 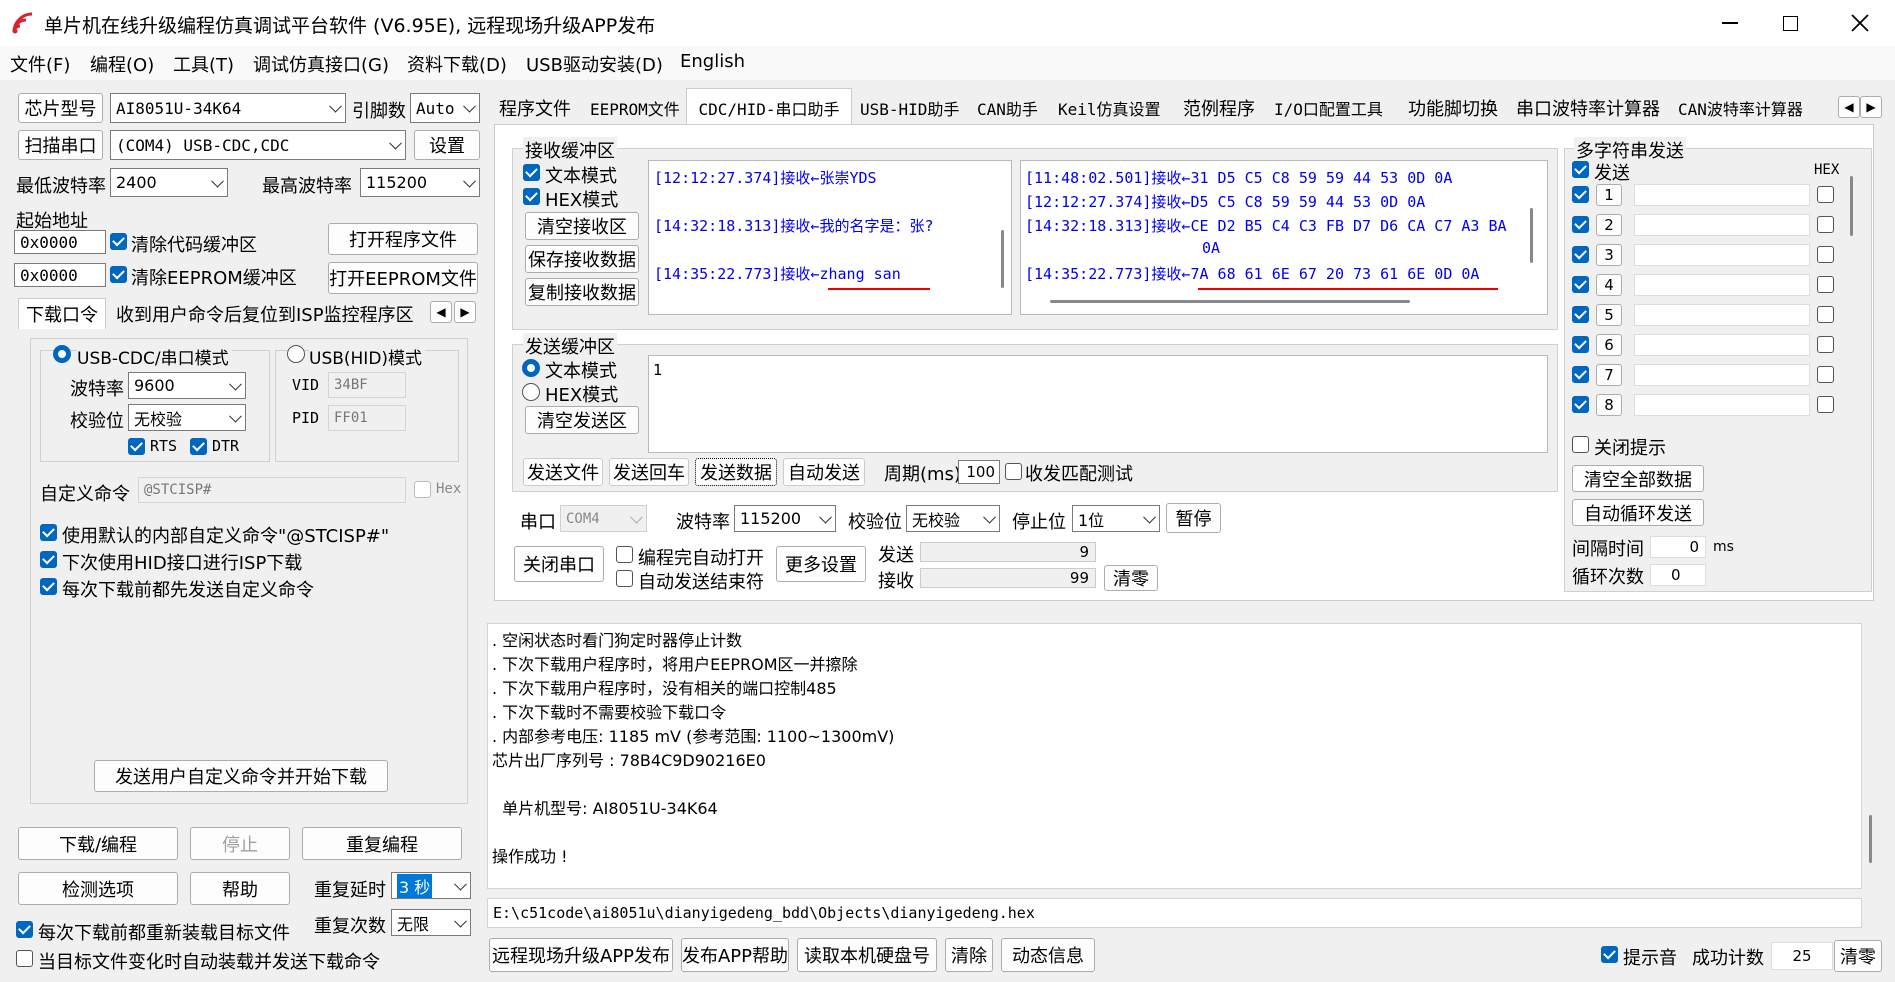 I want to click on loop-count-input: 0, so click(x=1678, y=575).